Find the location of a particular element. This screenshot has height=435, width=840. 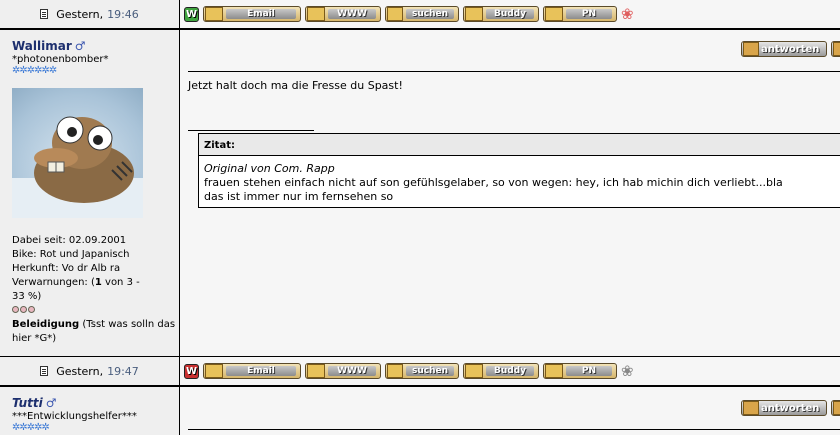

avatar is located at coordinates (77, 153).